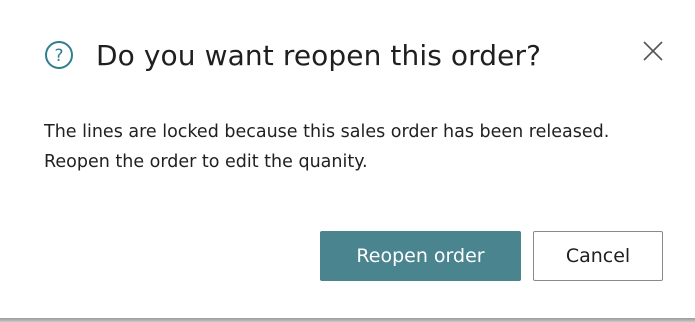 The image size is (695, 322). What do you see at coordinates (347, 320) in the screenshot?
I see `dialog-bottom-edge` at bounding box center [347, 320].